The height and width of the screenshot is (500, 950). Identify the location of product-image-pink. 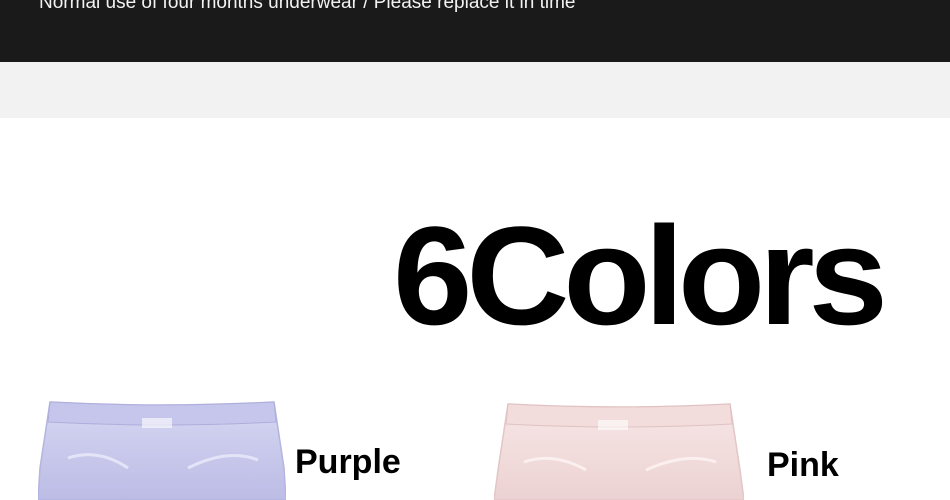
(619, 450).